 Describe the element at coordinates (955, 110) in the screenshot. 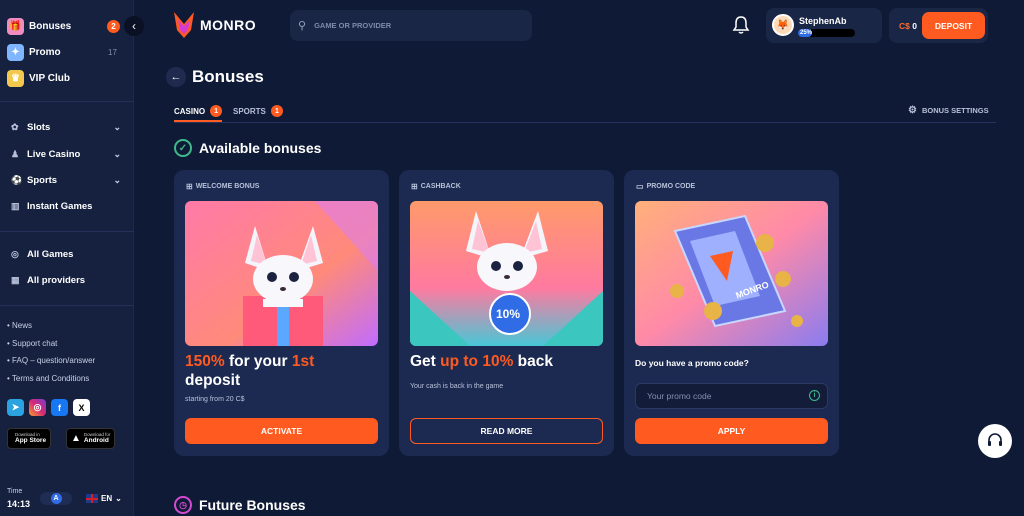

I see `bonus-settings-label: BONUS SETTINGS` at that location.